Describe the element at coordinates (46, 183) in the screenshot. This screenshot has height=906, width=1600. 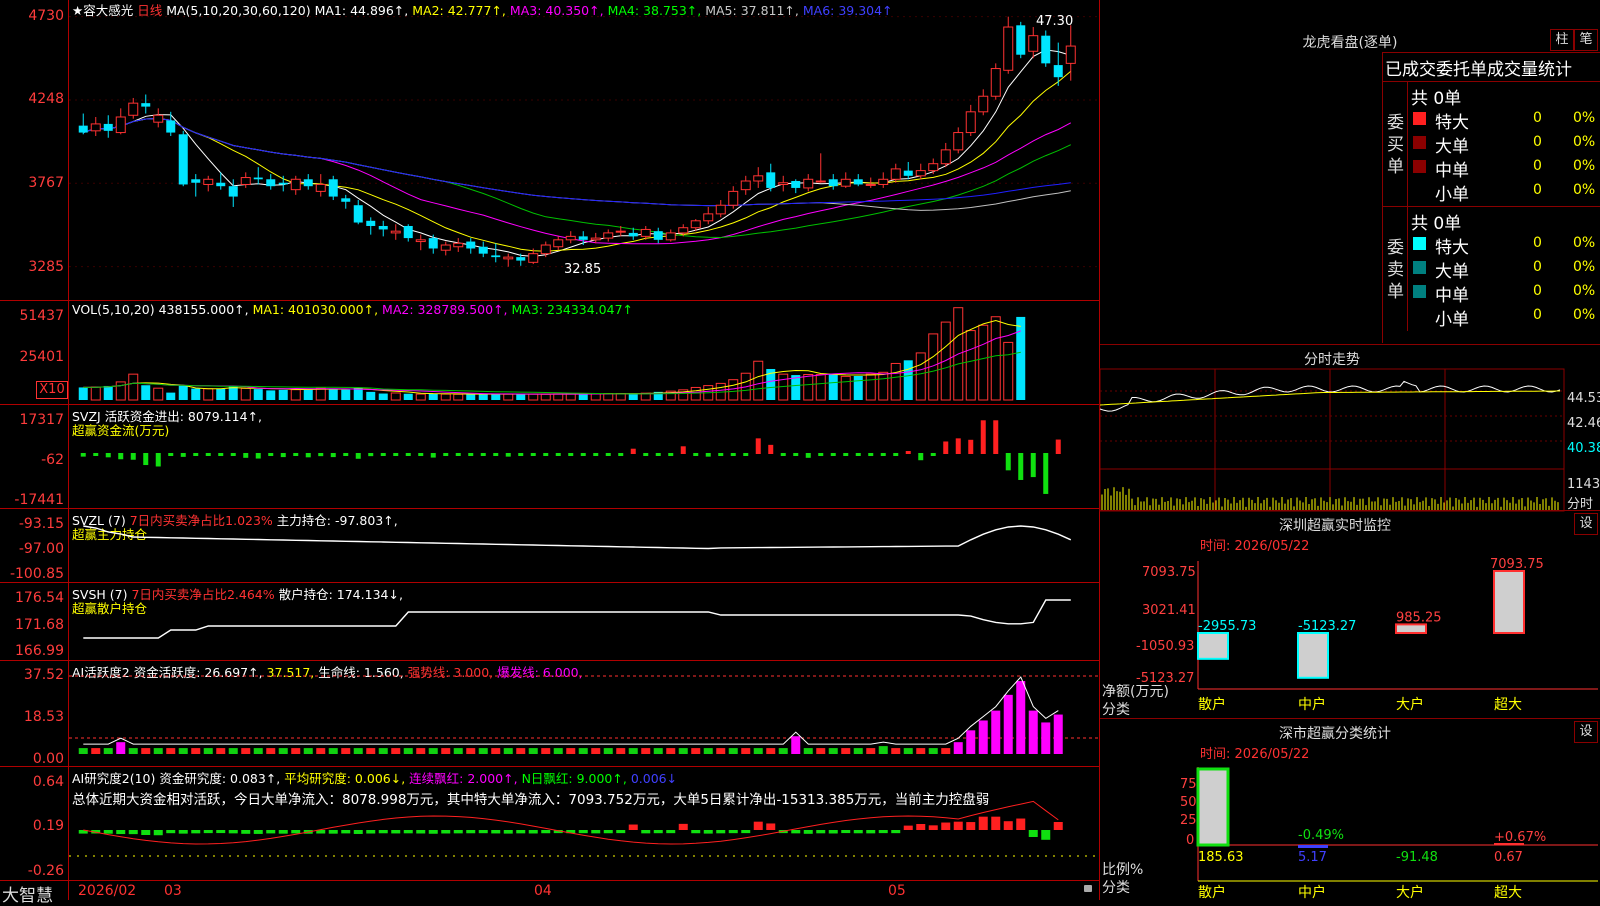
I see `price-tick: 3767` at that location.